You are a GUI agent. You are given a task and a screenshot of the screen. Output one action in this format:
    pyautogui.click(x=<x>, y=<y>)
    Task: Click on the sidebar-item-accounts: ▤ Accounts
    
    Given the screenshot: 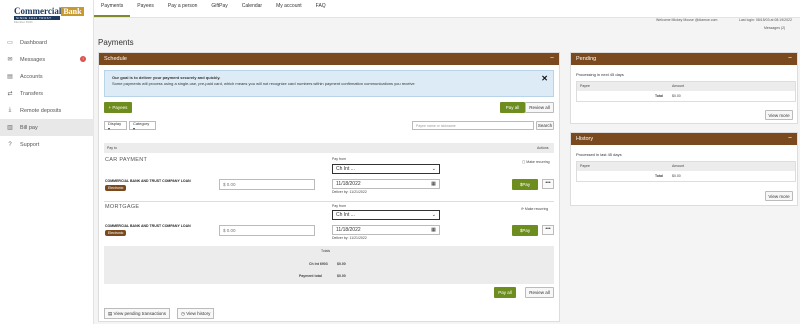 What is the action you would take?
    pyautogui.click(x=47, y=76)
    